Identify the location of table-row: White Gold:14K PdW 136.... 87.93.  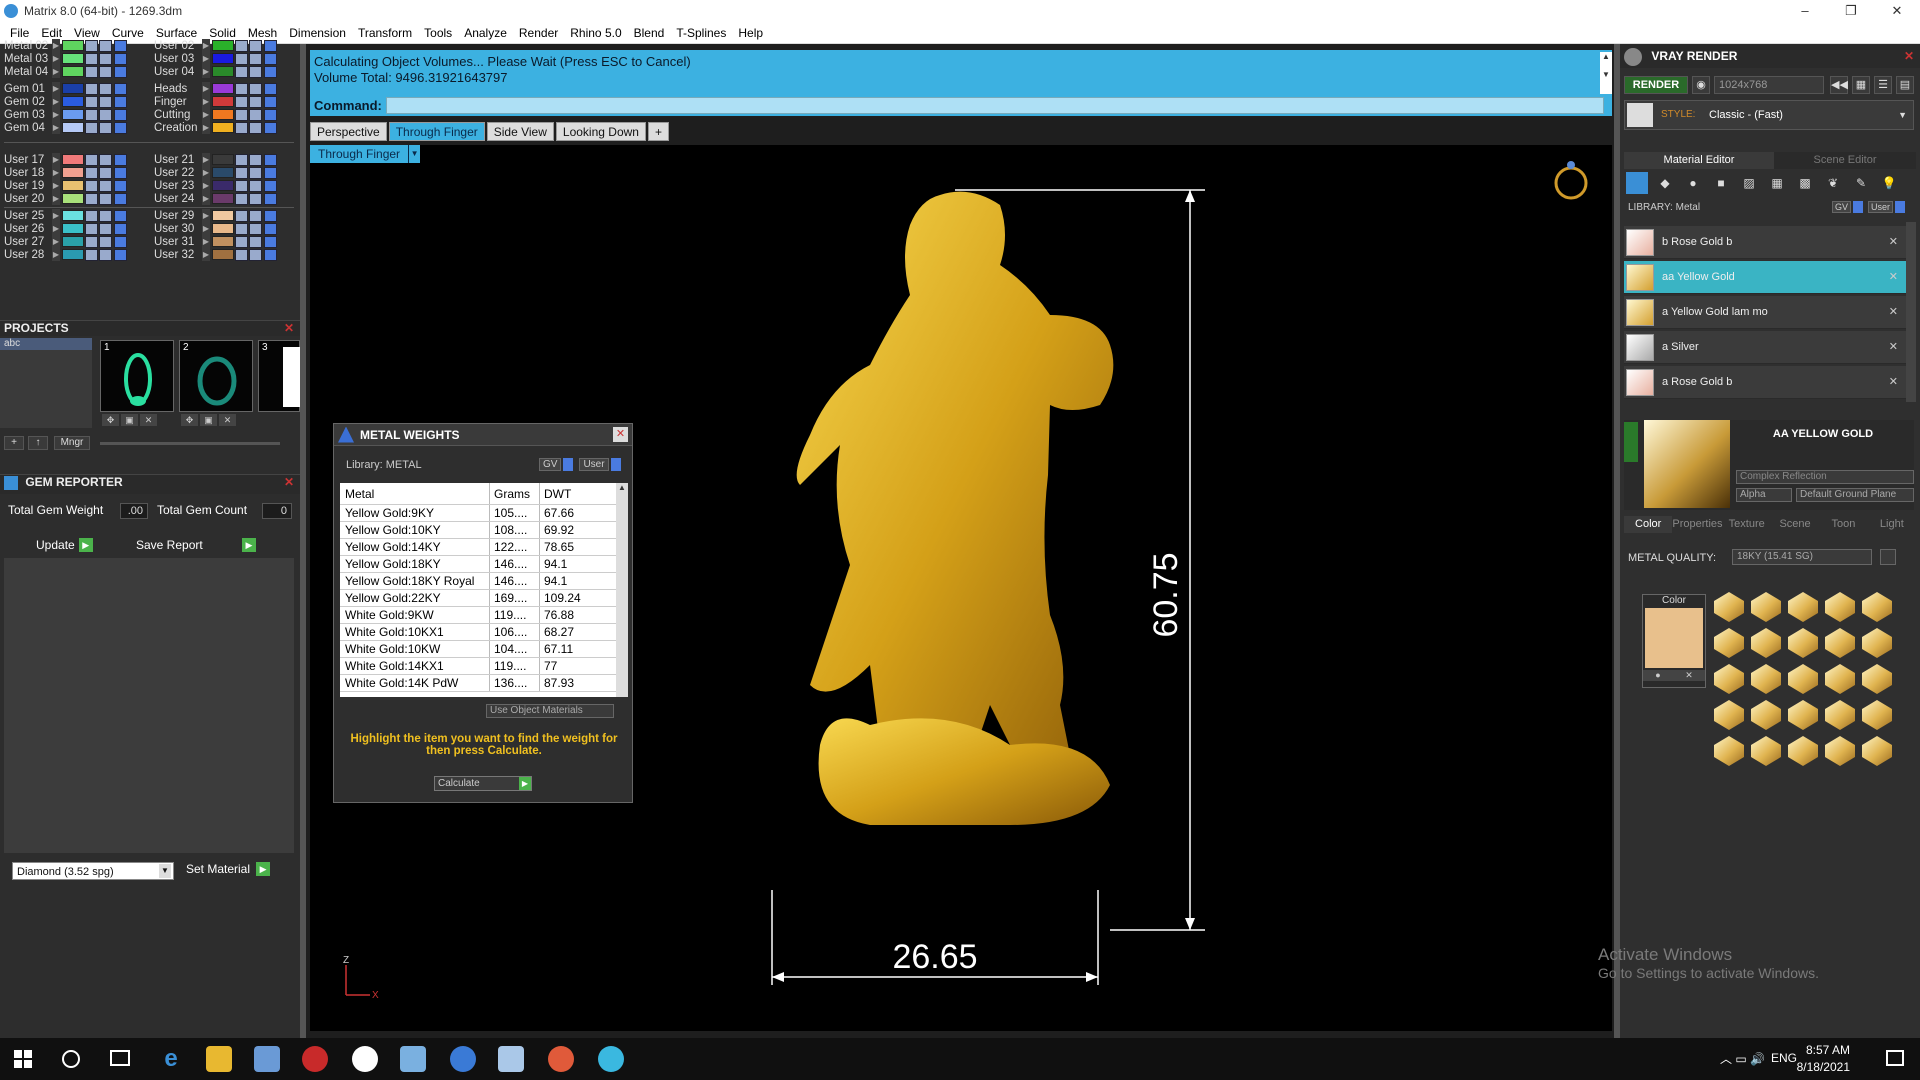
(478, 683).